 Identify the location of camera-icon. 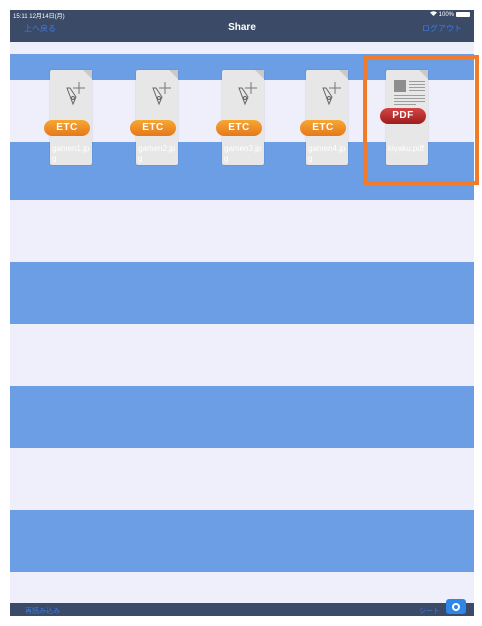
(456, 606).